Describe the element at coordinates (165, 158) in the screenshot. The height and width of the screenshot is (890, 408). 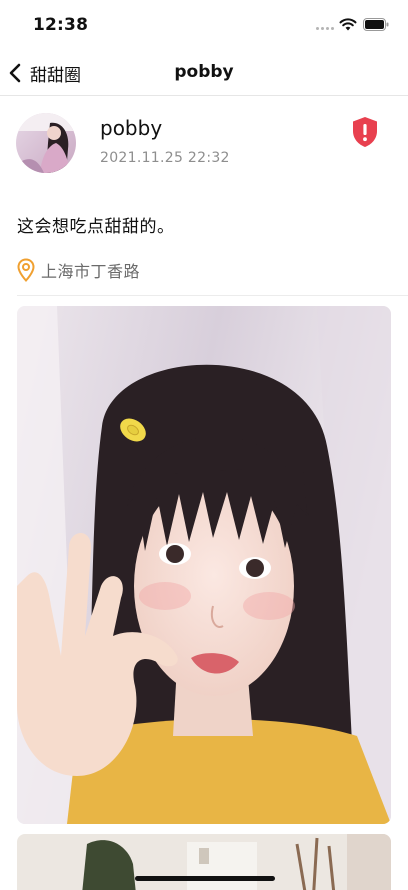
I see `post-timestamp: 2021.11.25 22:32` at that location.